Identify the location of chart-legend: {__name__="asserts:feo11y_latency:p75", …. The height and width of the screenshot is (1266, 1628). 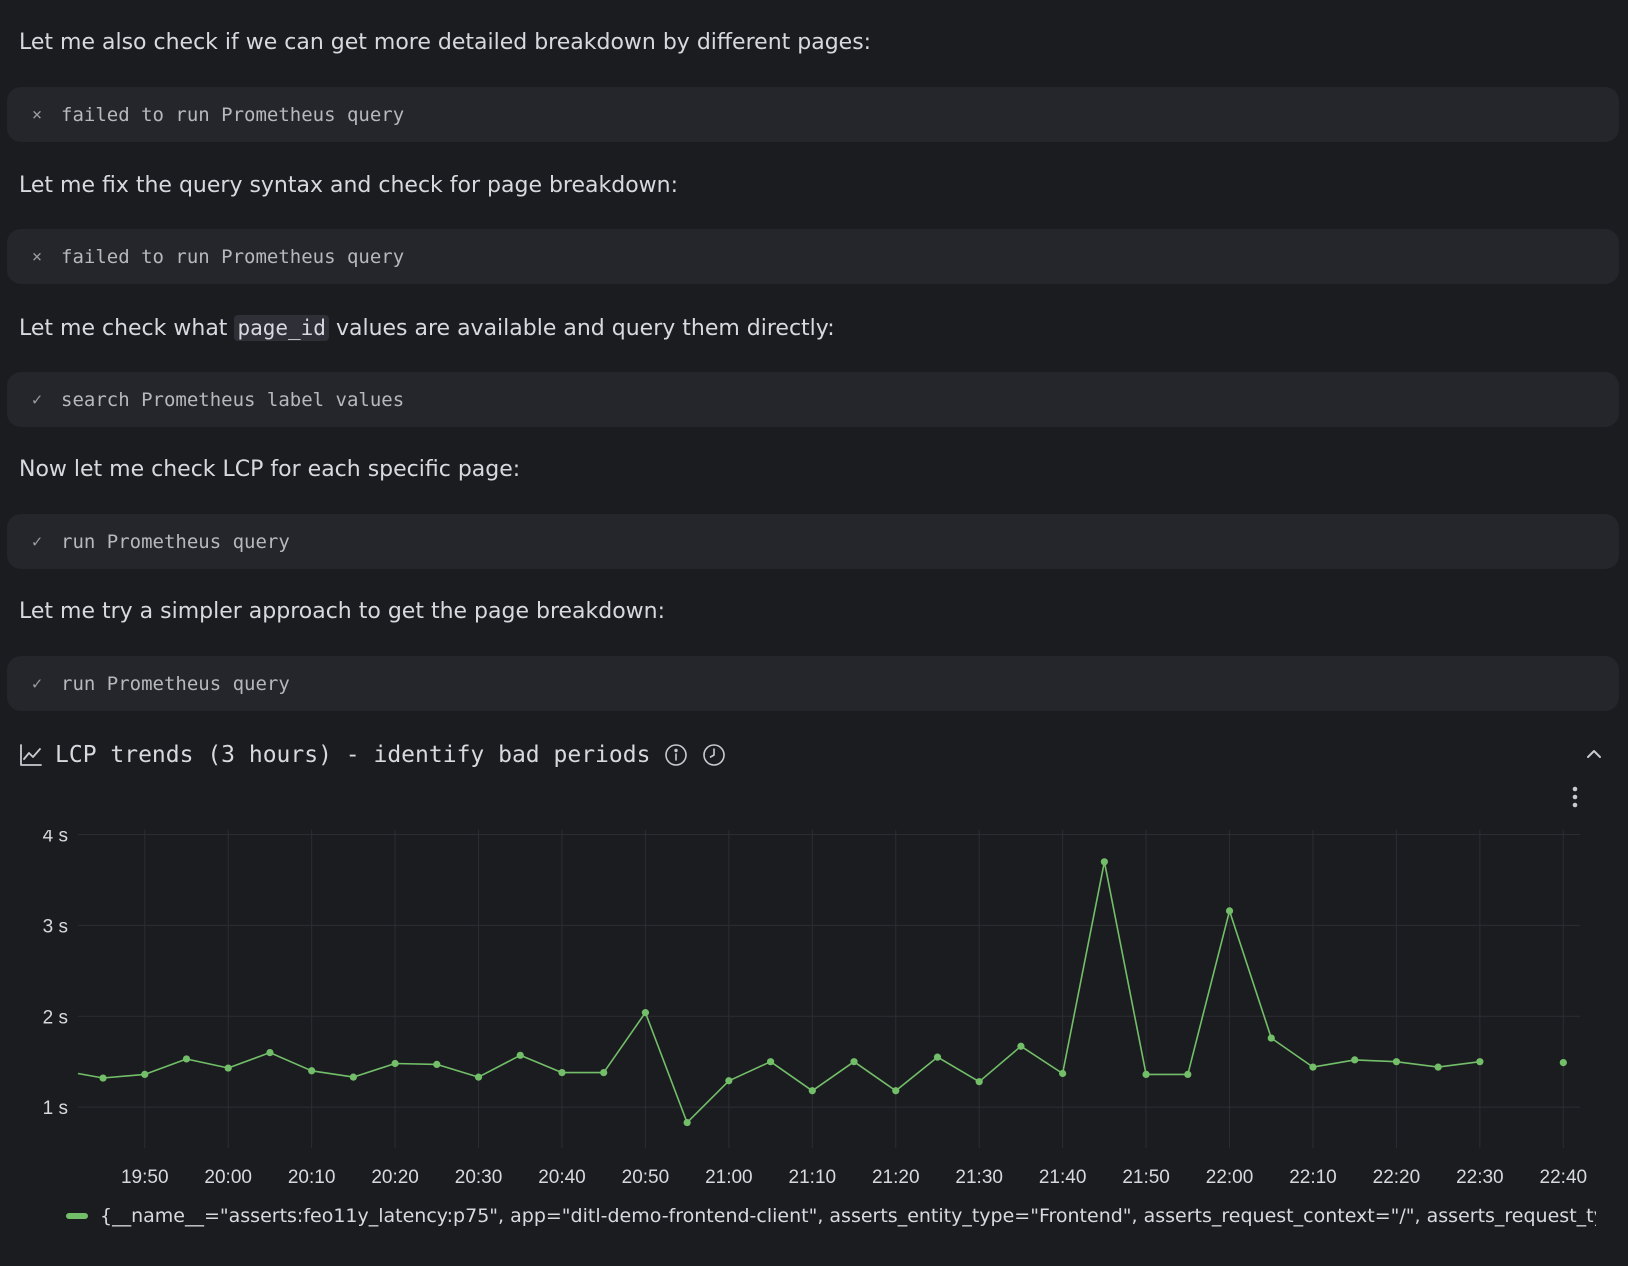
(831, 1216).